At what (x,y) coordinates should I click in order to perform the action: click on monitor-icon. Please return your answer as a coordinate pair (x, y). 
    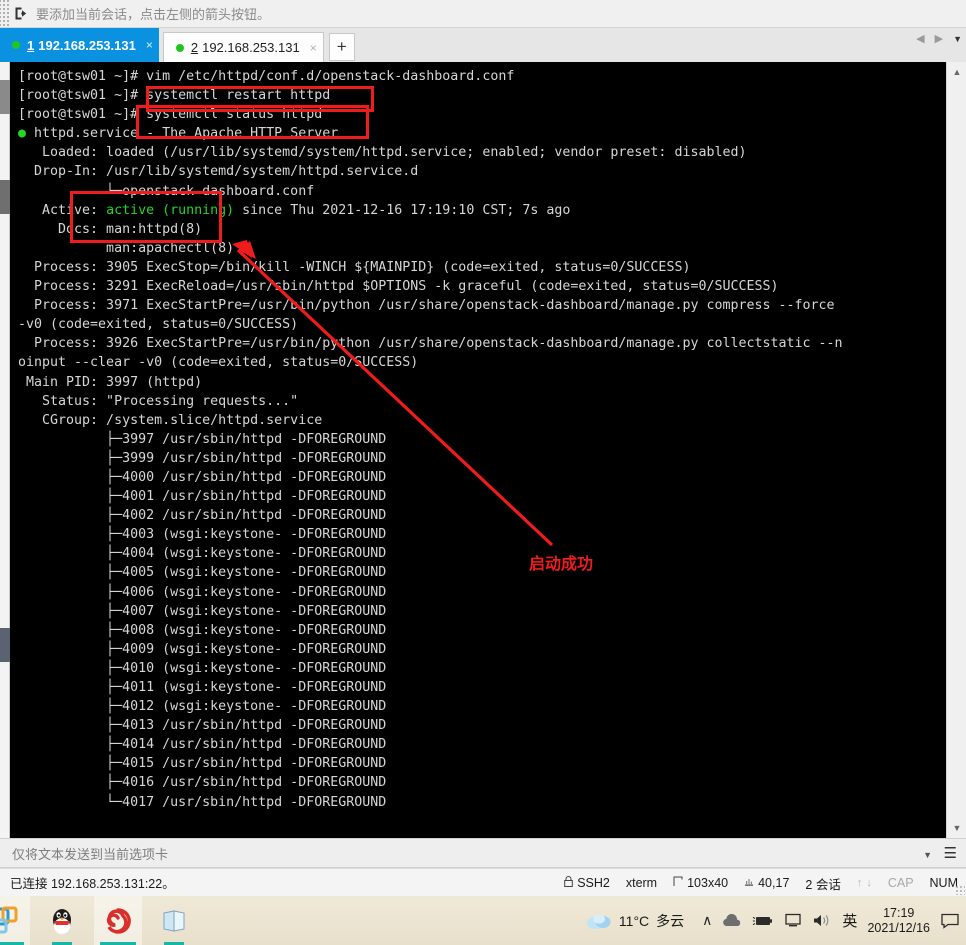
    Looking at the image, I should click on (793, 920).